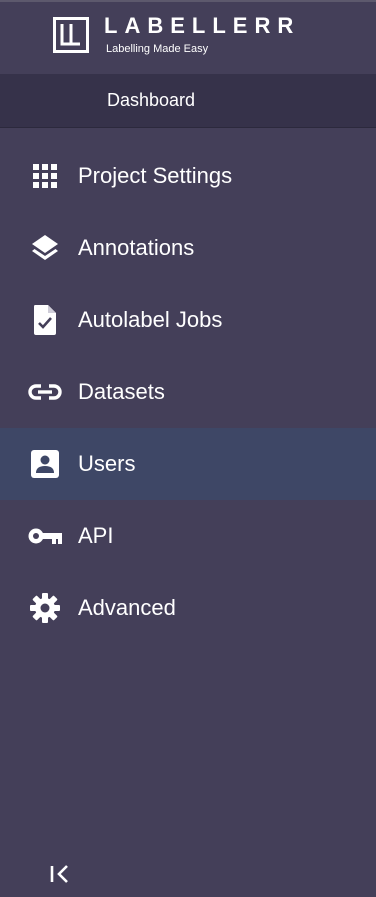 The width and height of the screenshot is (376, 897). What do you see at coordinates (202, 25) in the screenshot?
I see `brand-name: LABELLERR` at bounding box center [202, 25].